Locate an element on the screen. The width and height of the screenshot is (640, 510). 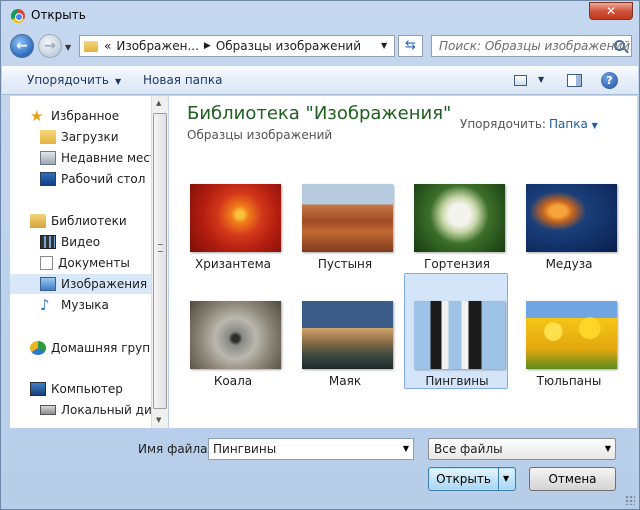
sidebar-item-label: Рабочий стол is located at coordinates (103, 179).